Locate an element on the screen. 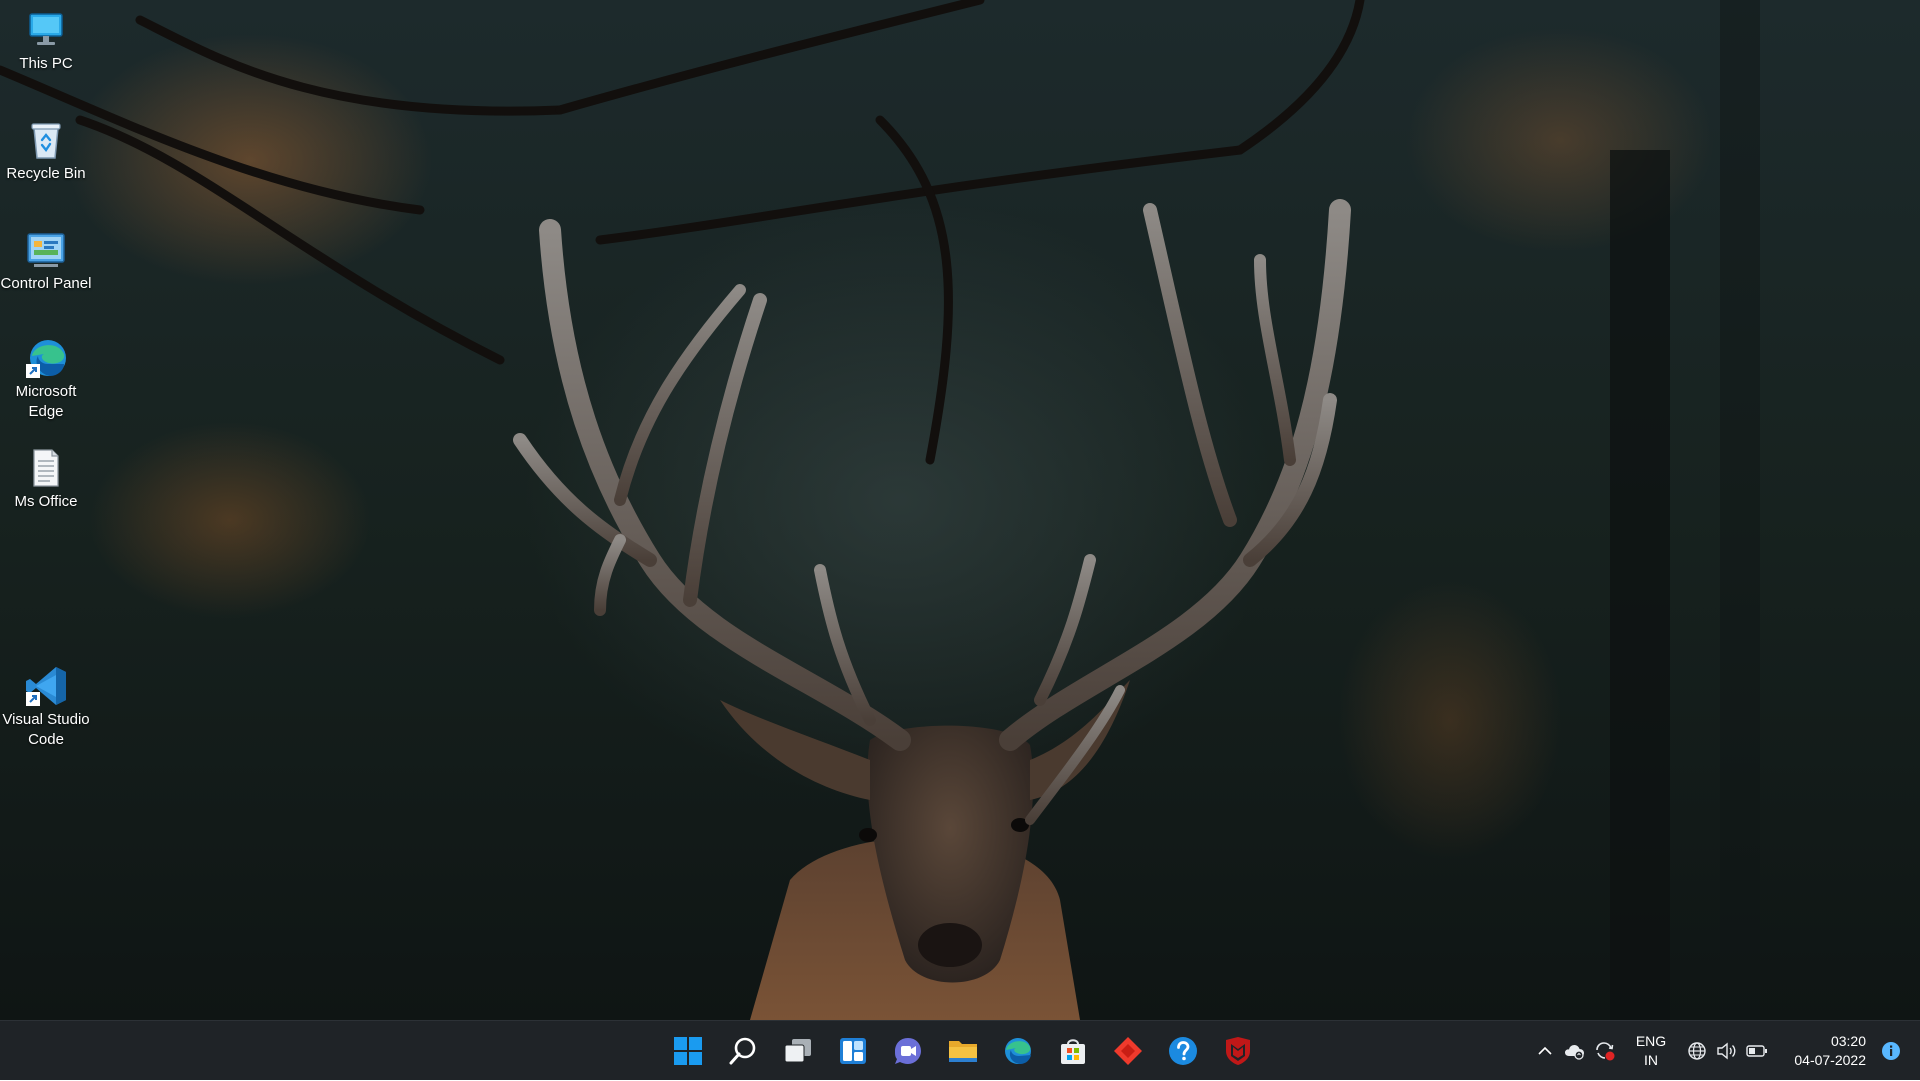 This screenshot has width=1920, height=1081. recycle-bin-icon is located at coordinates (46, 140).